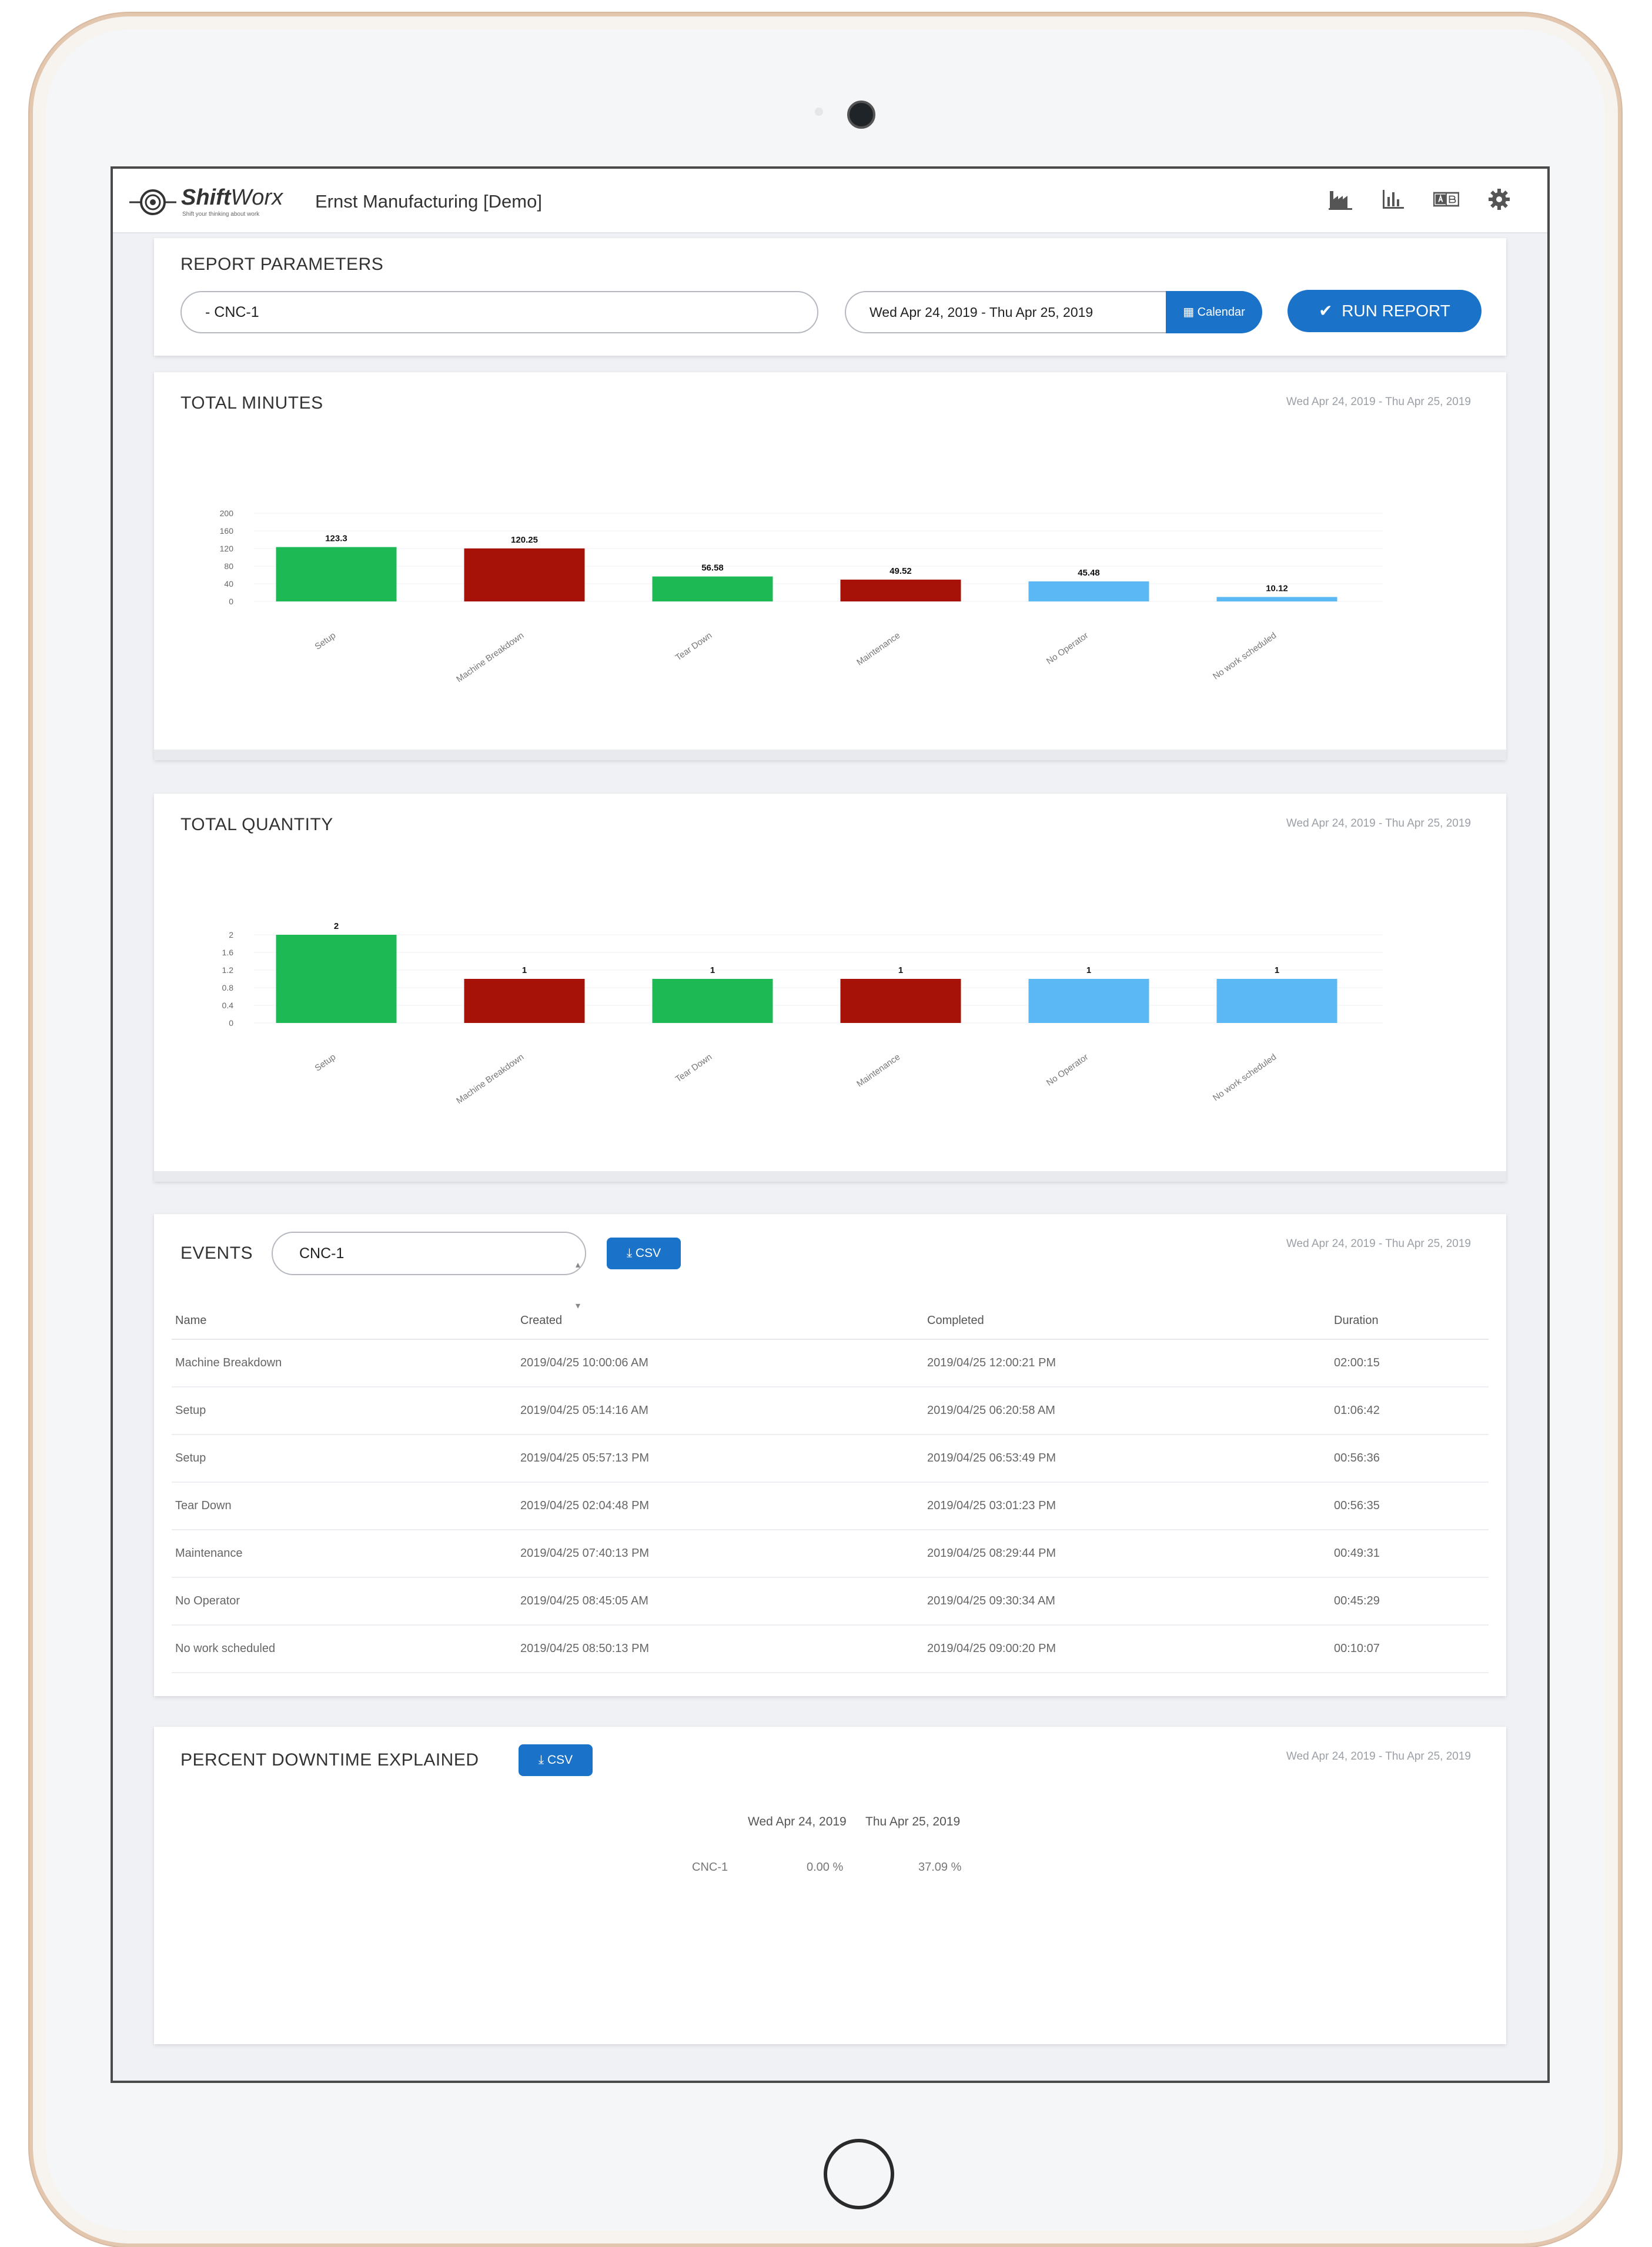 This screenshot has height=2247, width=1652. I want to click on company-name: Ernst Manufacturing [Demo], so click(429, 201).